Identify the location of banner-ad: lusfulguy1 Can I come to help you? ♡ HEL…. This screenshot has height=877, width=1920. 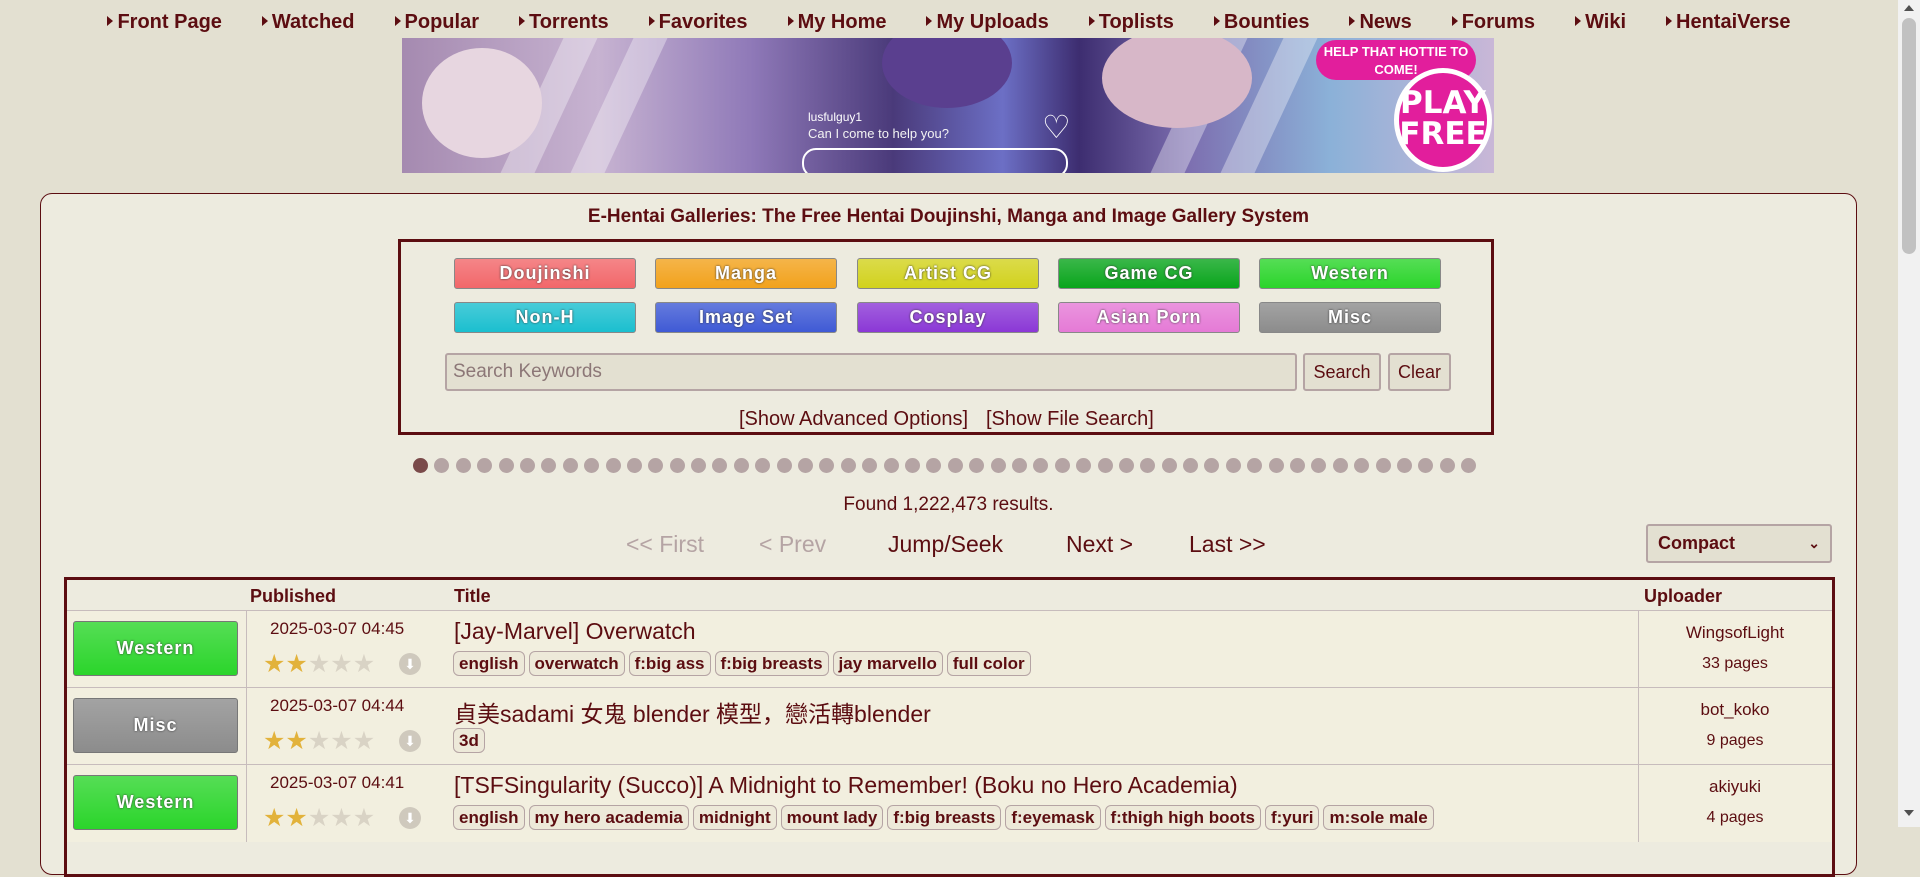
(948, 105).